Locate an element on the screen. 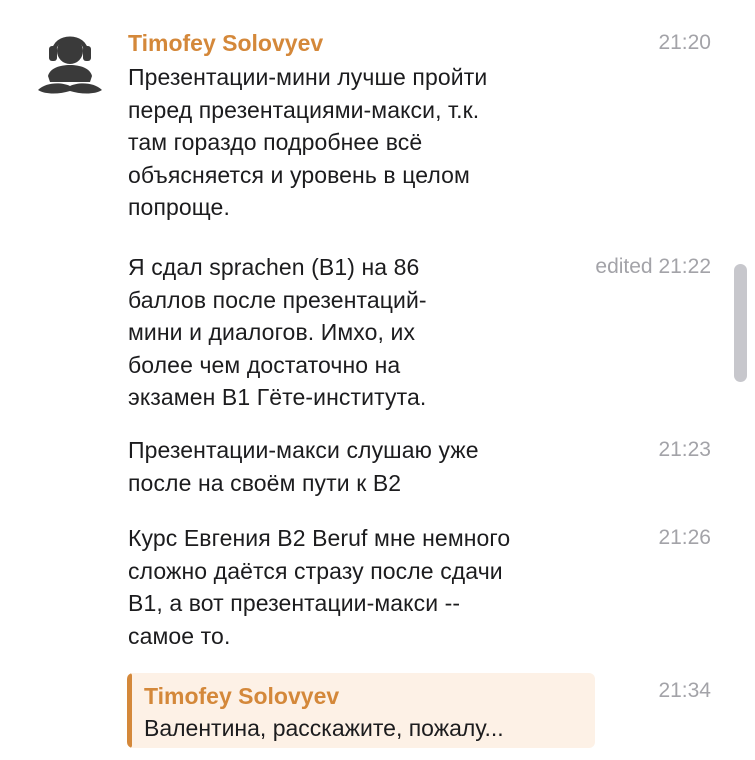 This screenshot has width=755, height=760. avatar is located at coordinates (70, 62).